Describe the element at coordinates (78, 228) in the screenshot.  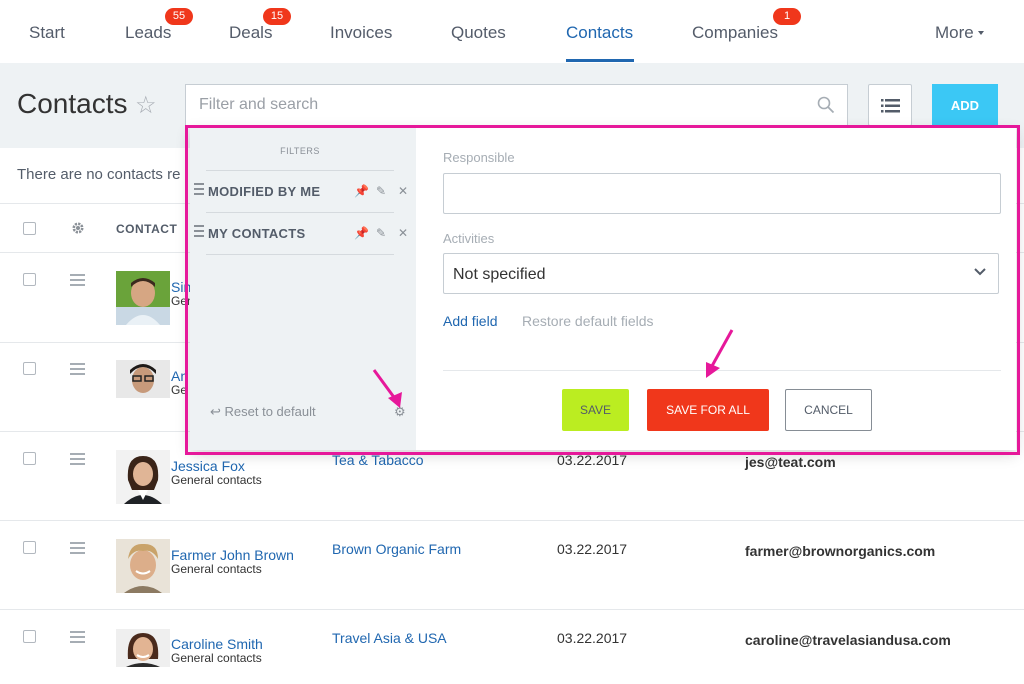
I see `gear-icon` at that location.